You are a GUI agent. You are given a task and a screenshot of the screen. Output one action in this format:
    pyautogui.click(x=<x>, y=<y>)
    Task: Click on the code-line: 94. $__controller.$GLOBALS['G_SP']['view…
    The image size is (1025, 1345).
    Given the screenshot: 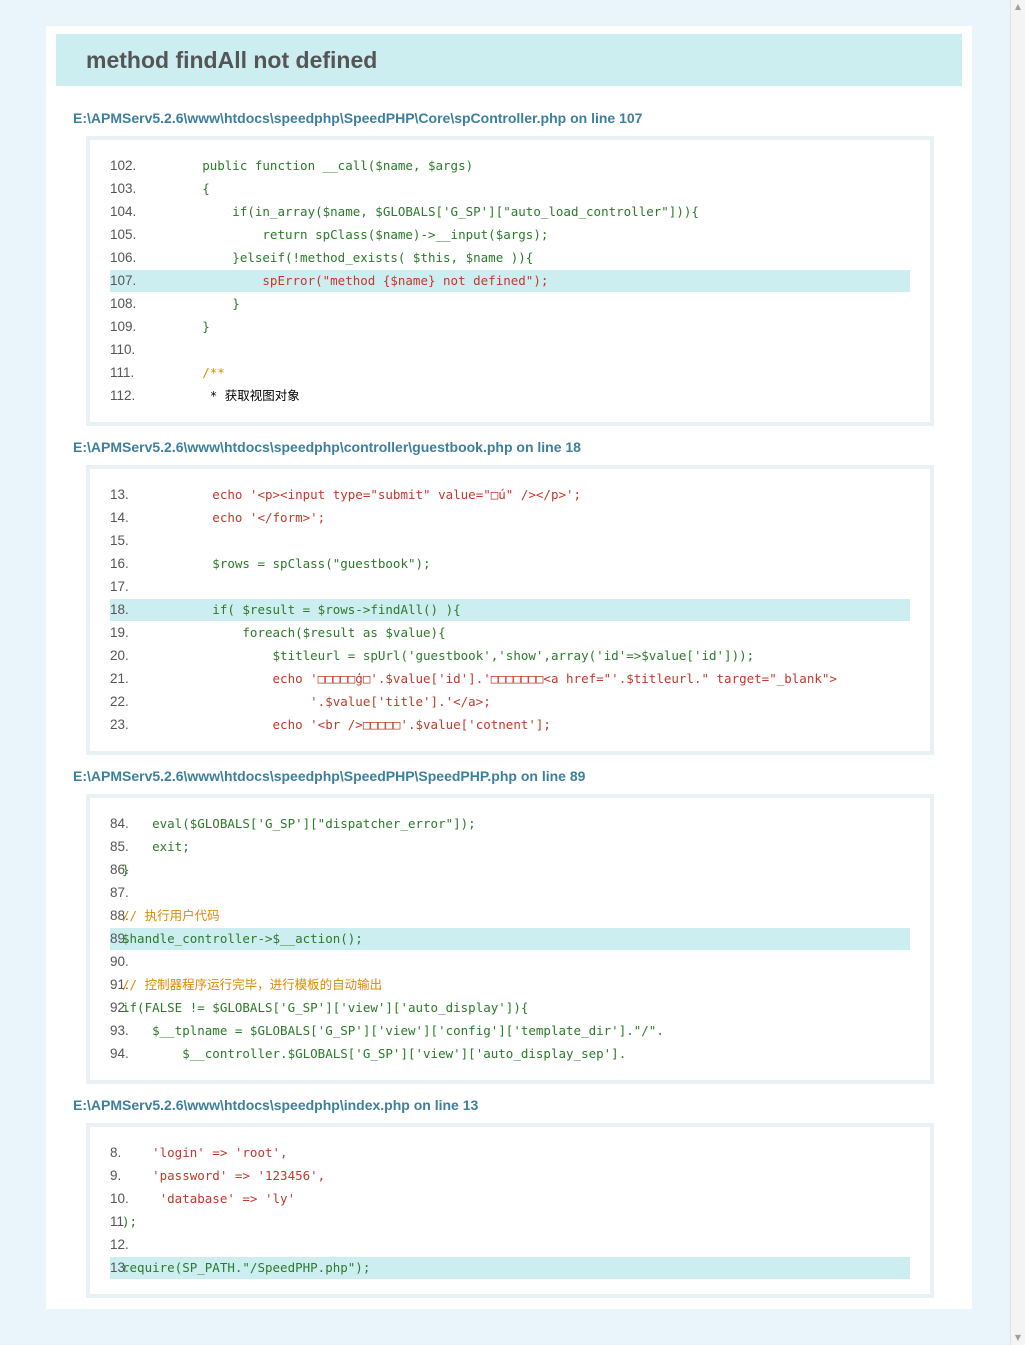 What is the action you would take?
    pyautogui.click(x=510, y=1054)
    